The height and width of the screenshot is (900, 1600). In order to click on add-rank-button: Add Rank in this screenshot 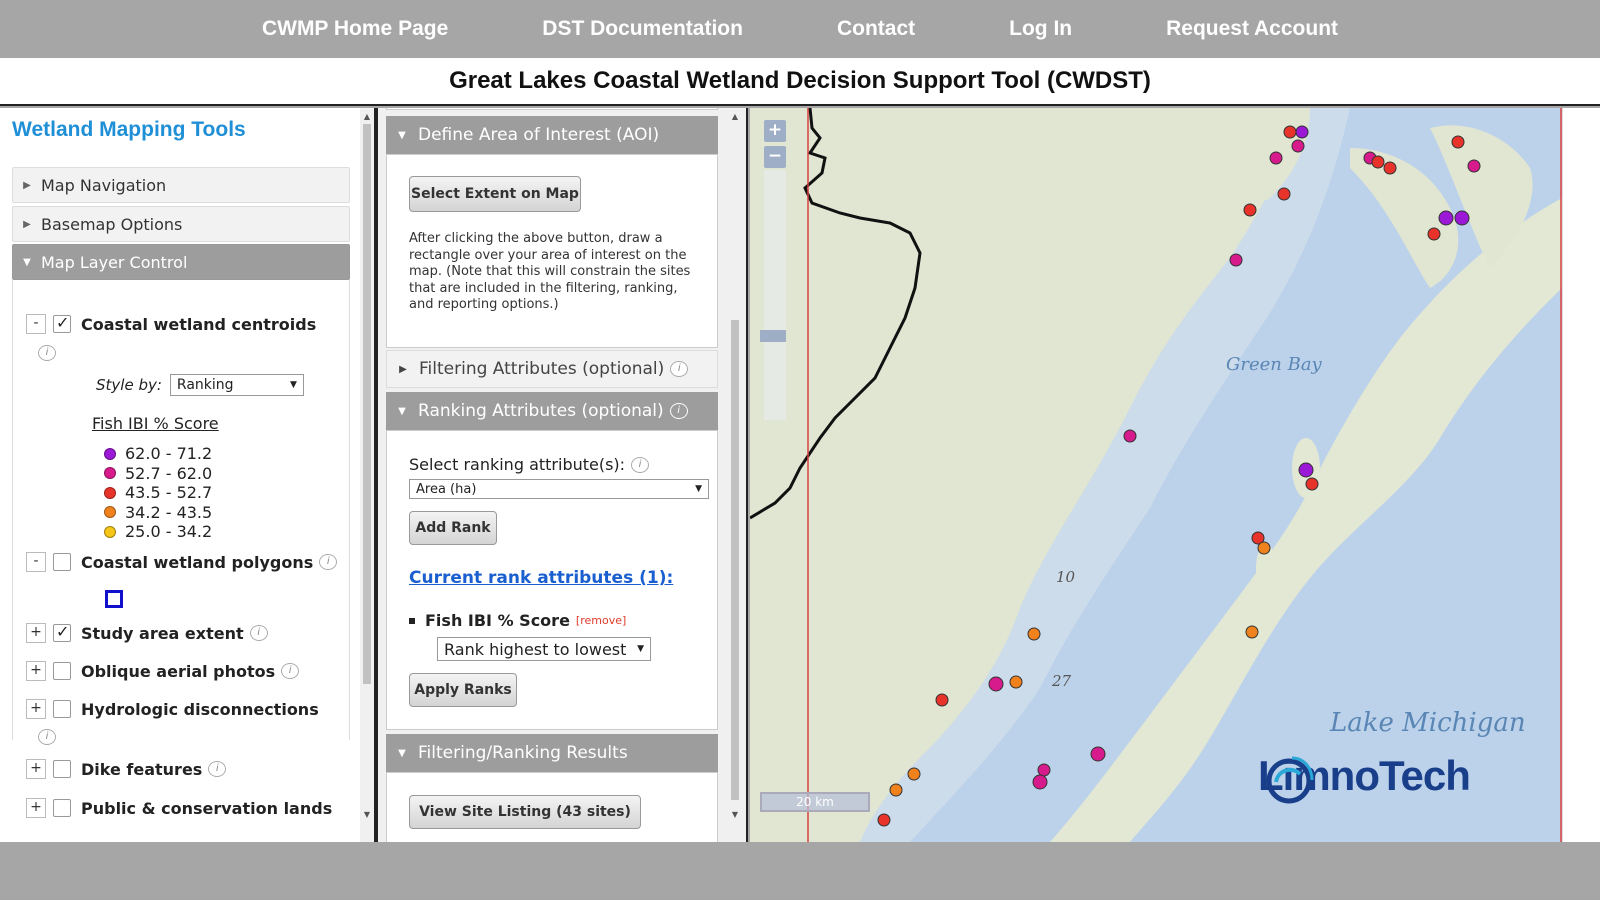, I will do `click(453, 528)`.